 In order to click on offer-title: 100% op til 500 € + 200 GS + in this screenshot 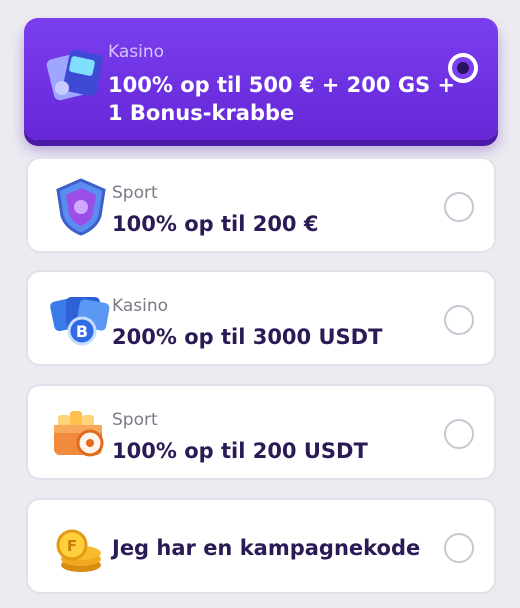, I will do `click(282, 85)`.